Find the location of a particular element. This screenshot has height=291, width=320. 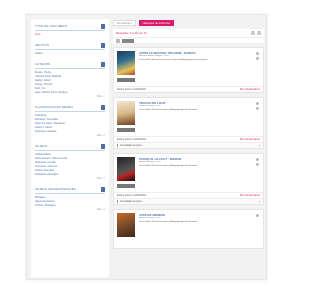

facet-header: Sujets géographiques is located at coordinates (70, 189).